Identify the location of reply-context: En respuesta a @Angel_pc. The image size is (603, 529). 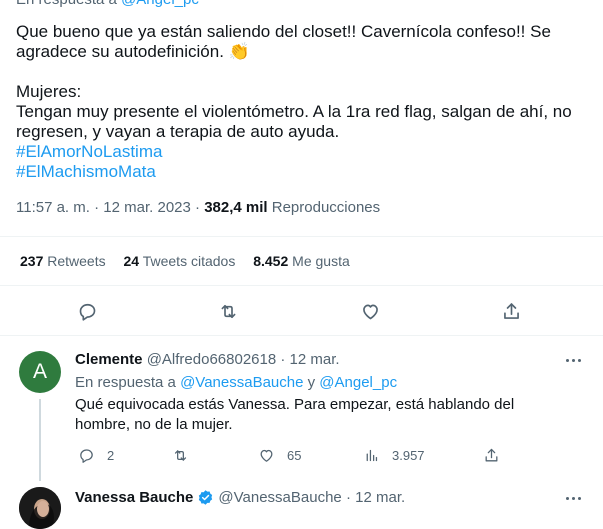
(107, 4).